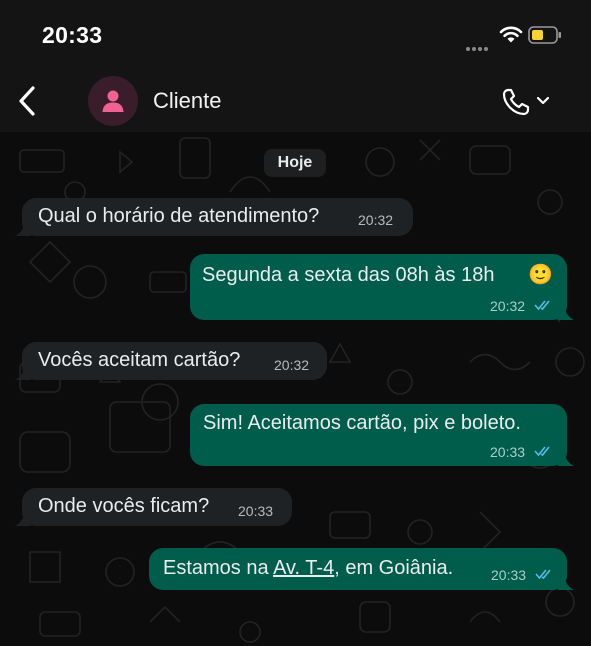 The width and height of the screenshot is (591, 646). What do you see at coordinates (511, 34) in the screenshot?
I see `wifi-icon` at bounding box center [511, 34].